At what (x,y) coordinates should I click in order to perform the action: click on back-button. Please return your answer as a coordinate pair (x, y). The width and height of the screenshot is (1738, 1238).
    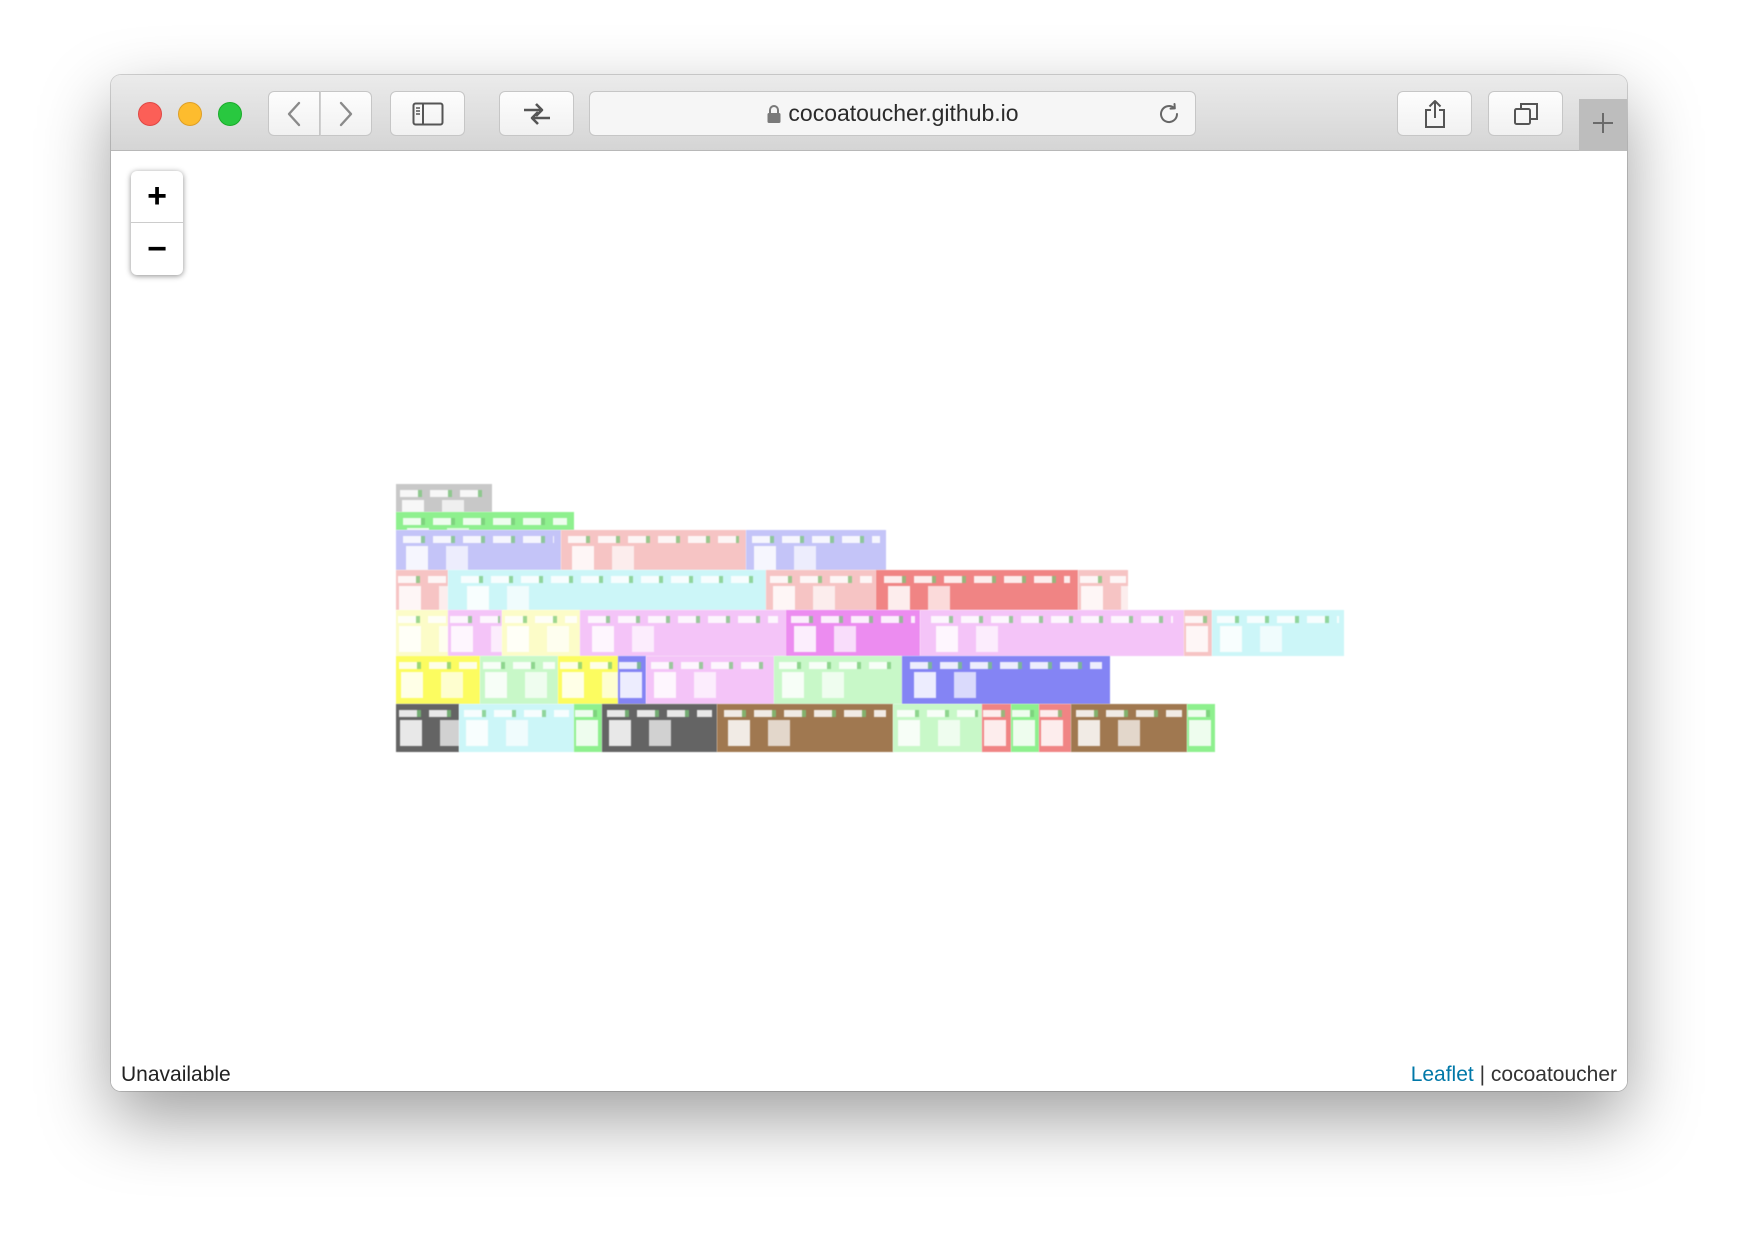
    Looking at the image, I should click on (294, 113).